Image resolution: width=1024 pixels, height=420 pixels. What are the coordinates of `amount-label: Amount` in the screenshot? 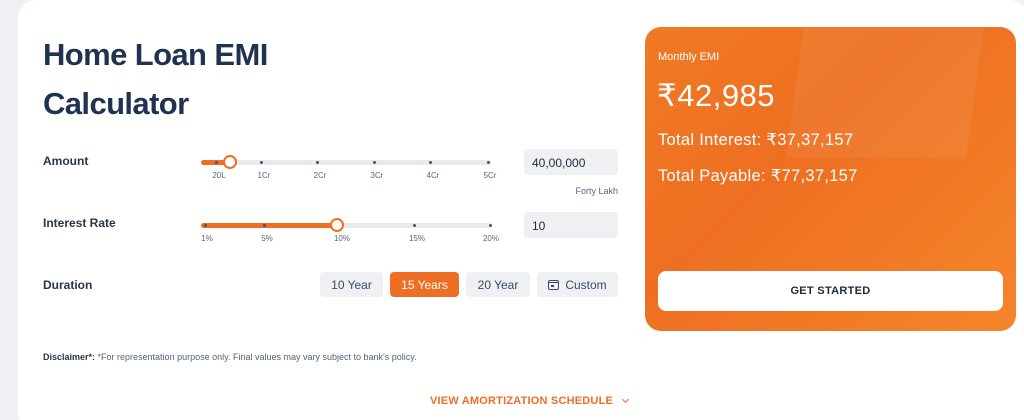 It's located at (66, 161).